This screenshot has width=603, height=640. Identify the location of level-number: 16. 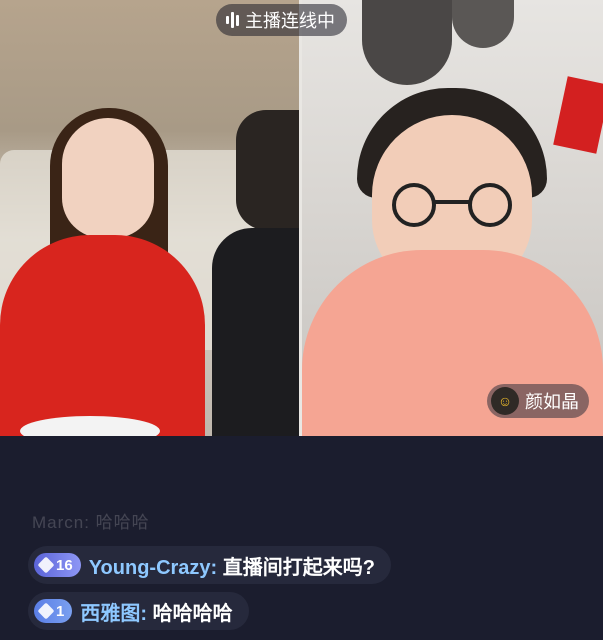
(64, 565).